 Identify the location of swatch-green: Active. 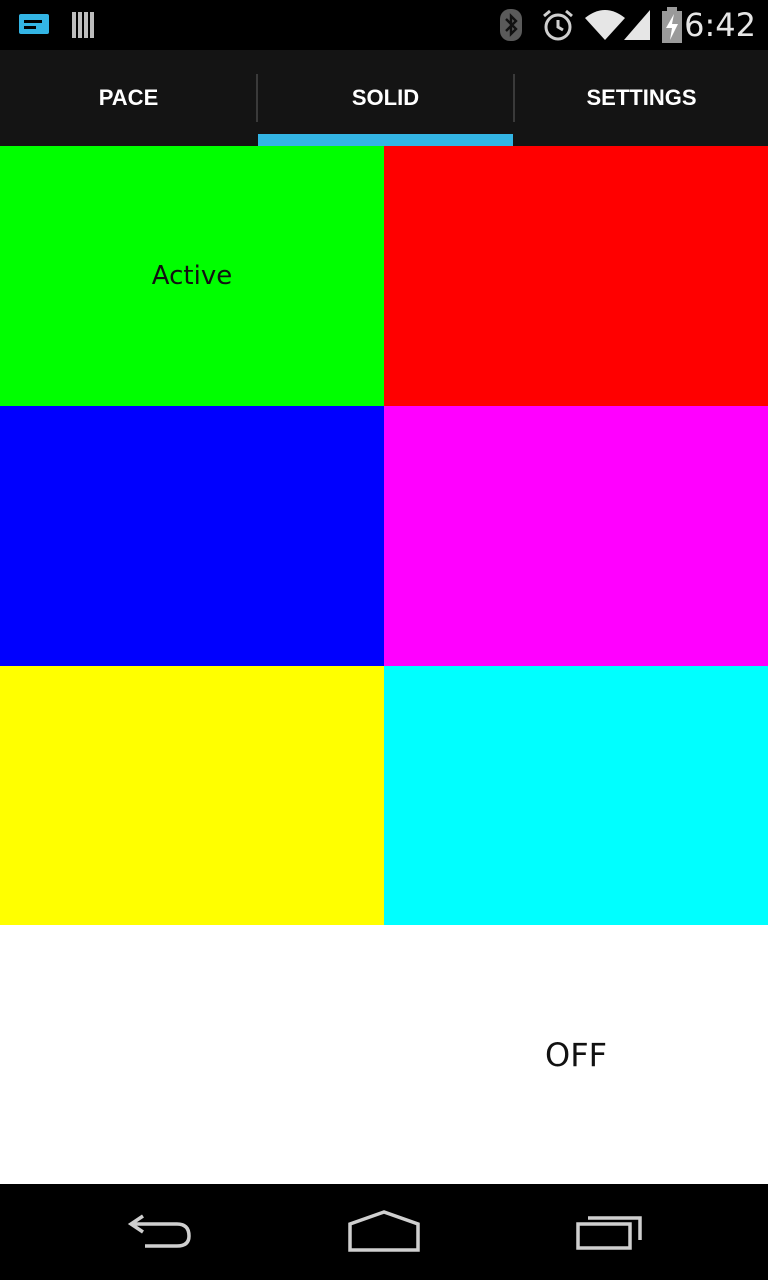
(192, 276).